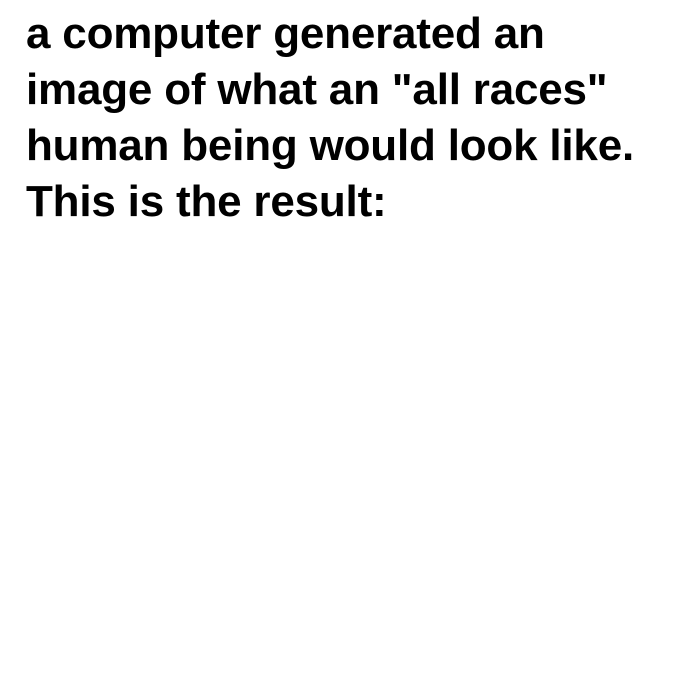  Describe the element at coordinates (317, 89) in the screenshot. I see `caption-line-2: image of what an "all races"` at that location.